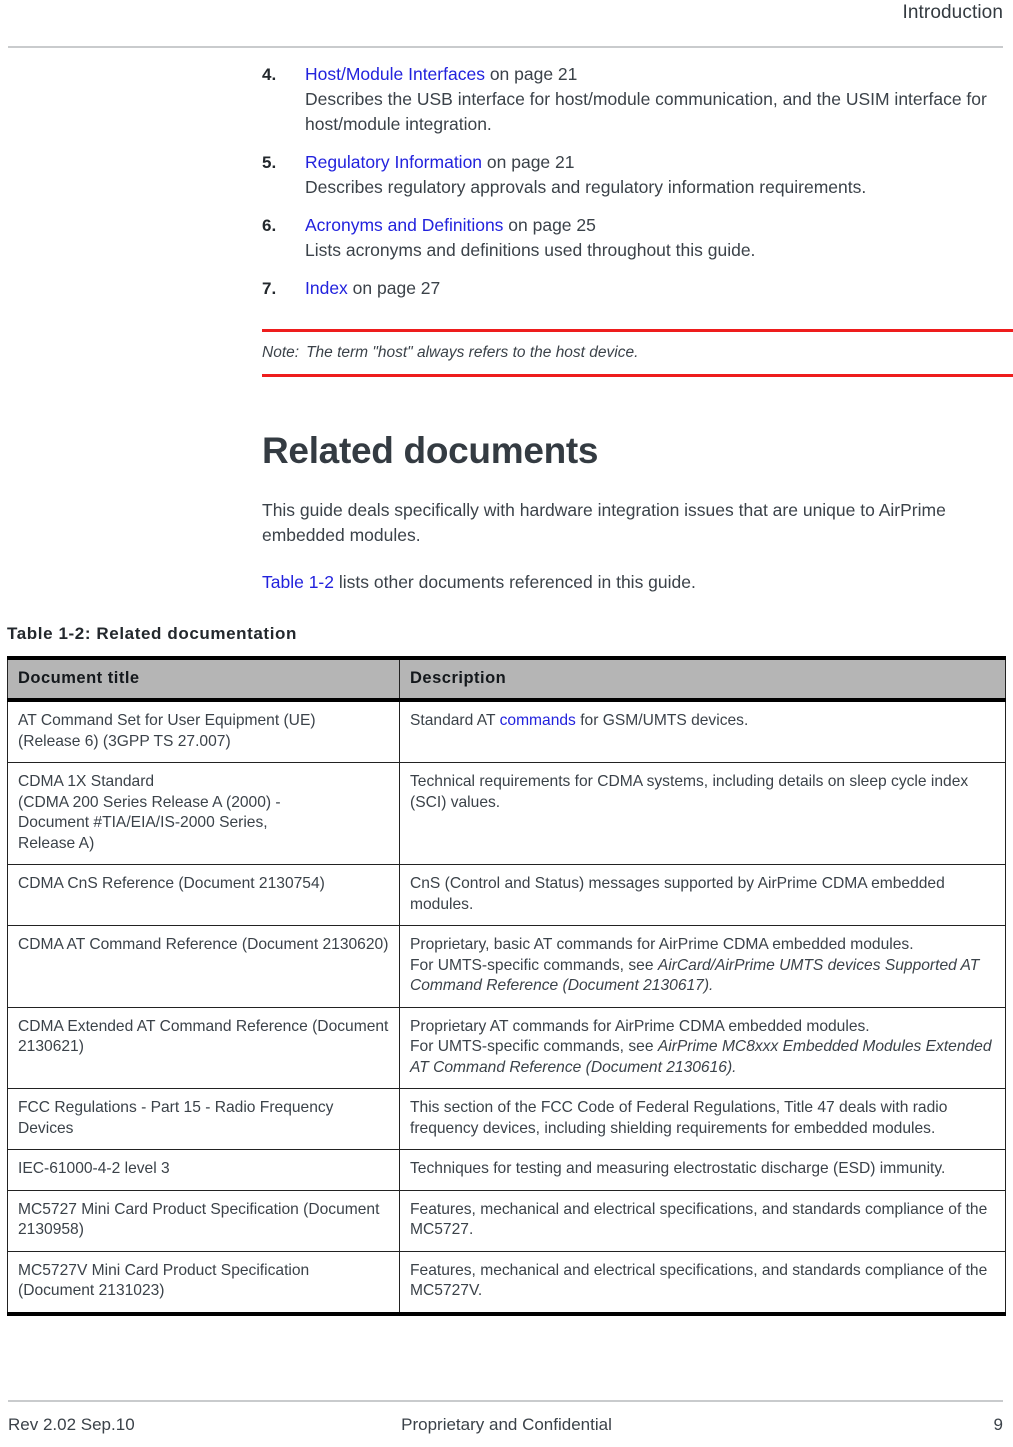 This screenshot has width=1013, height=1447. Describe the element at coordinates (149, 802) in the screenshot. I see `document-title-line: (CDMA 200 Series Release A (2000) -` at that location.